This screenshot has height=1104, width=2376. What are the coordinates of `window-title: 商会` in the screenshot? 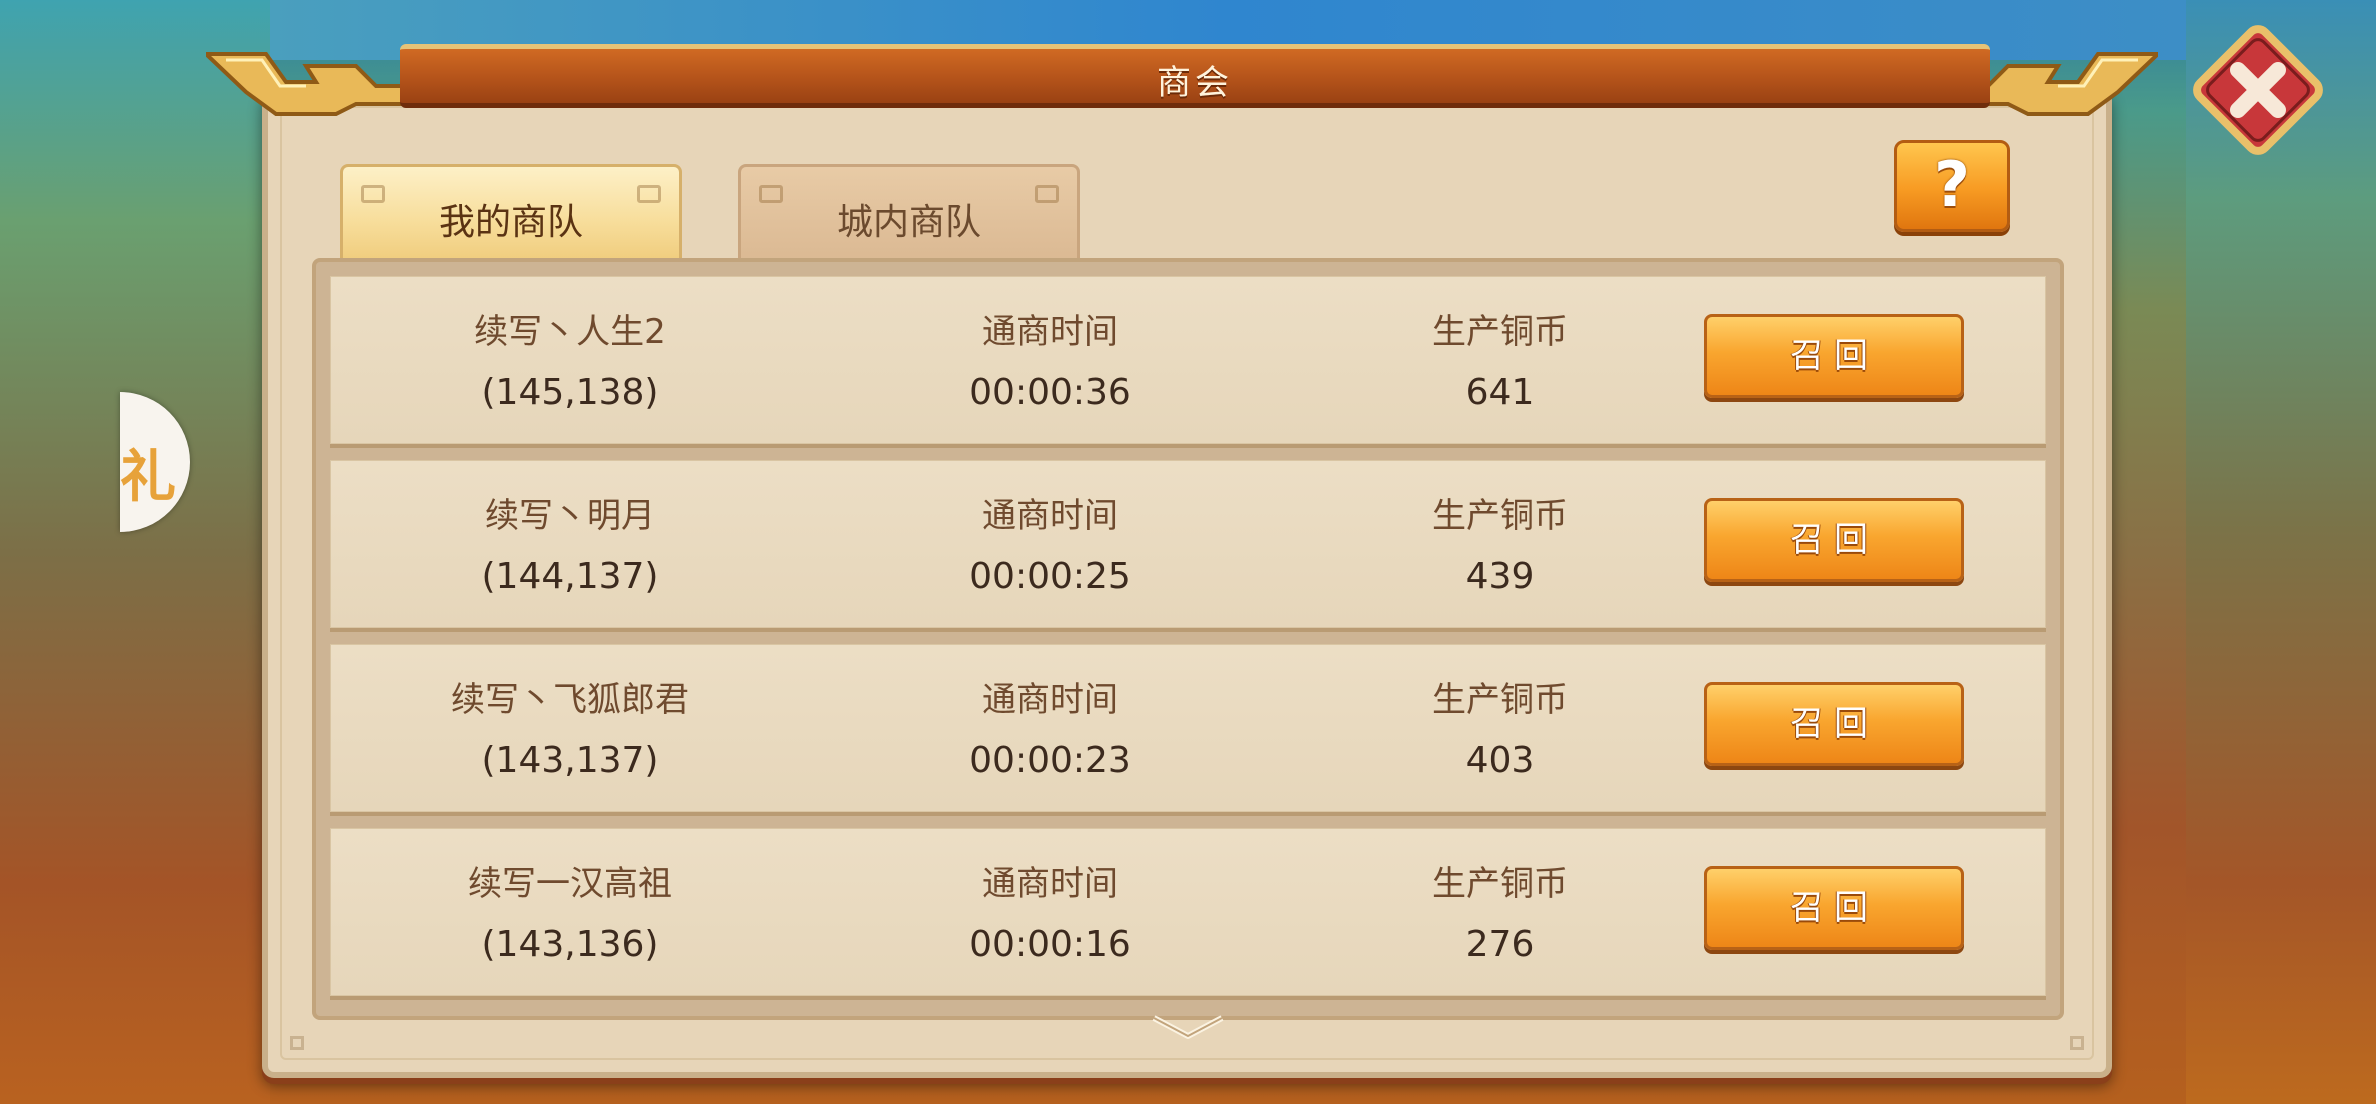 It's located at (1195, 83).